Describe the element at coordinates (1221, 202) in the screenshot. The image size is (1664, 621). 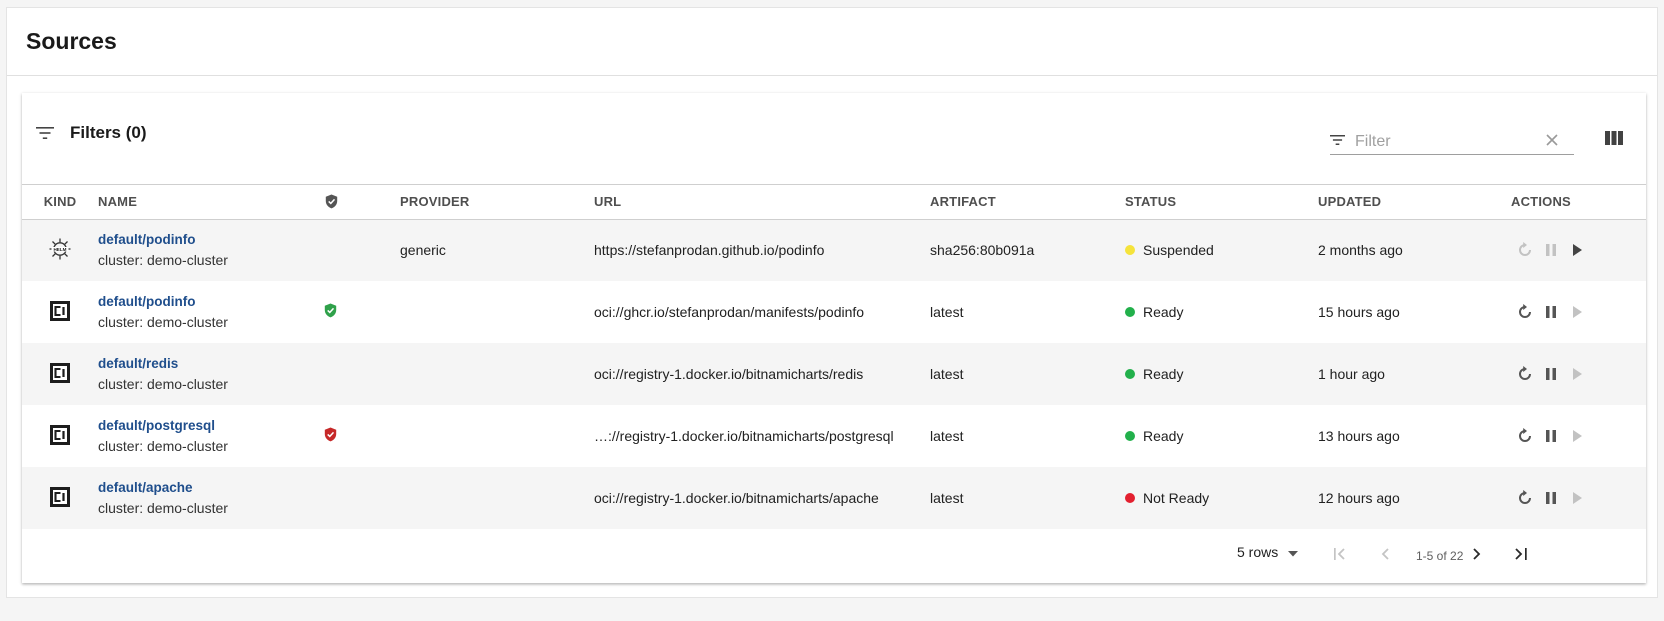
I see `column-header-status: Status` at that location.